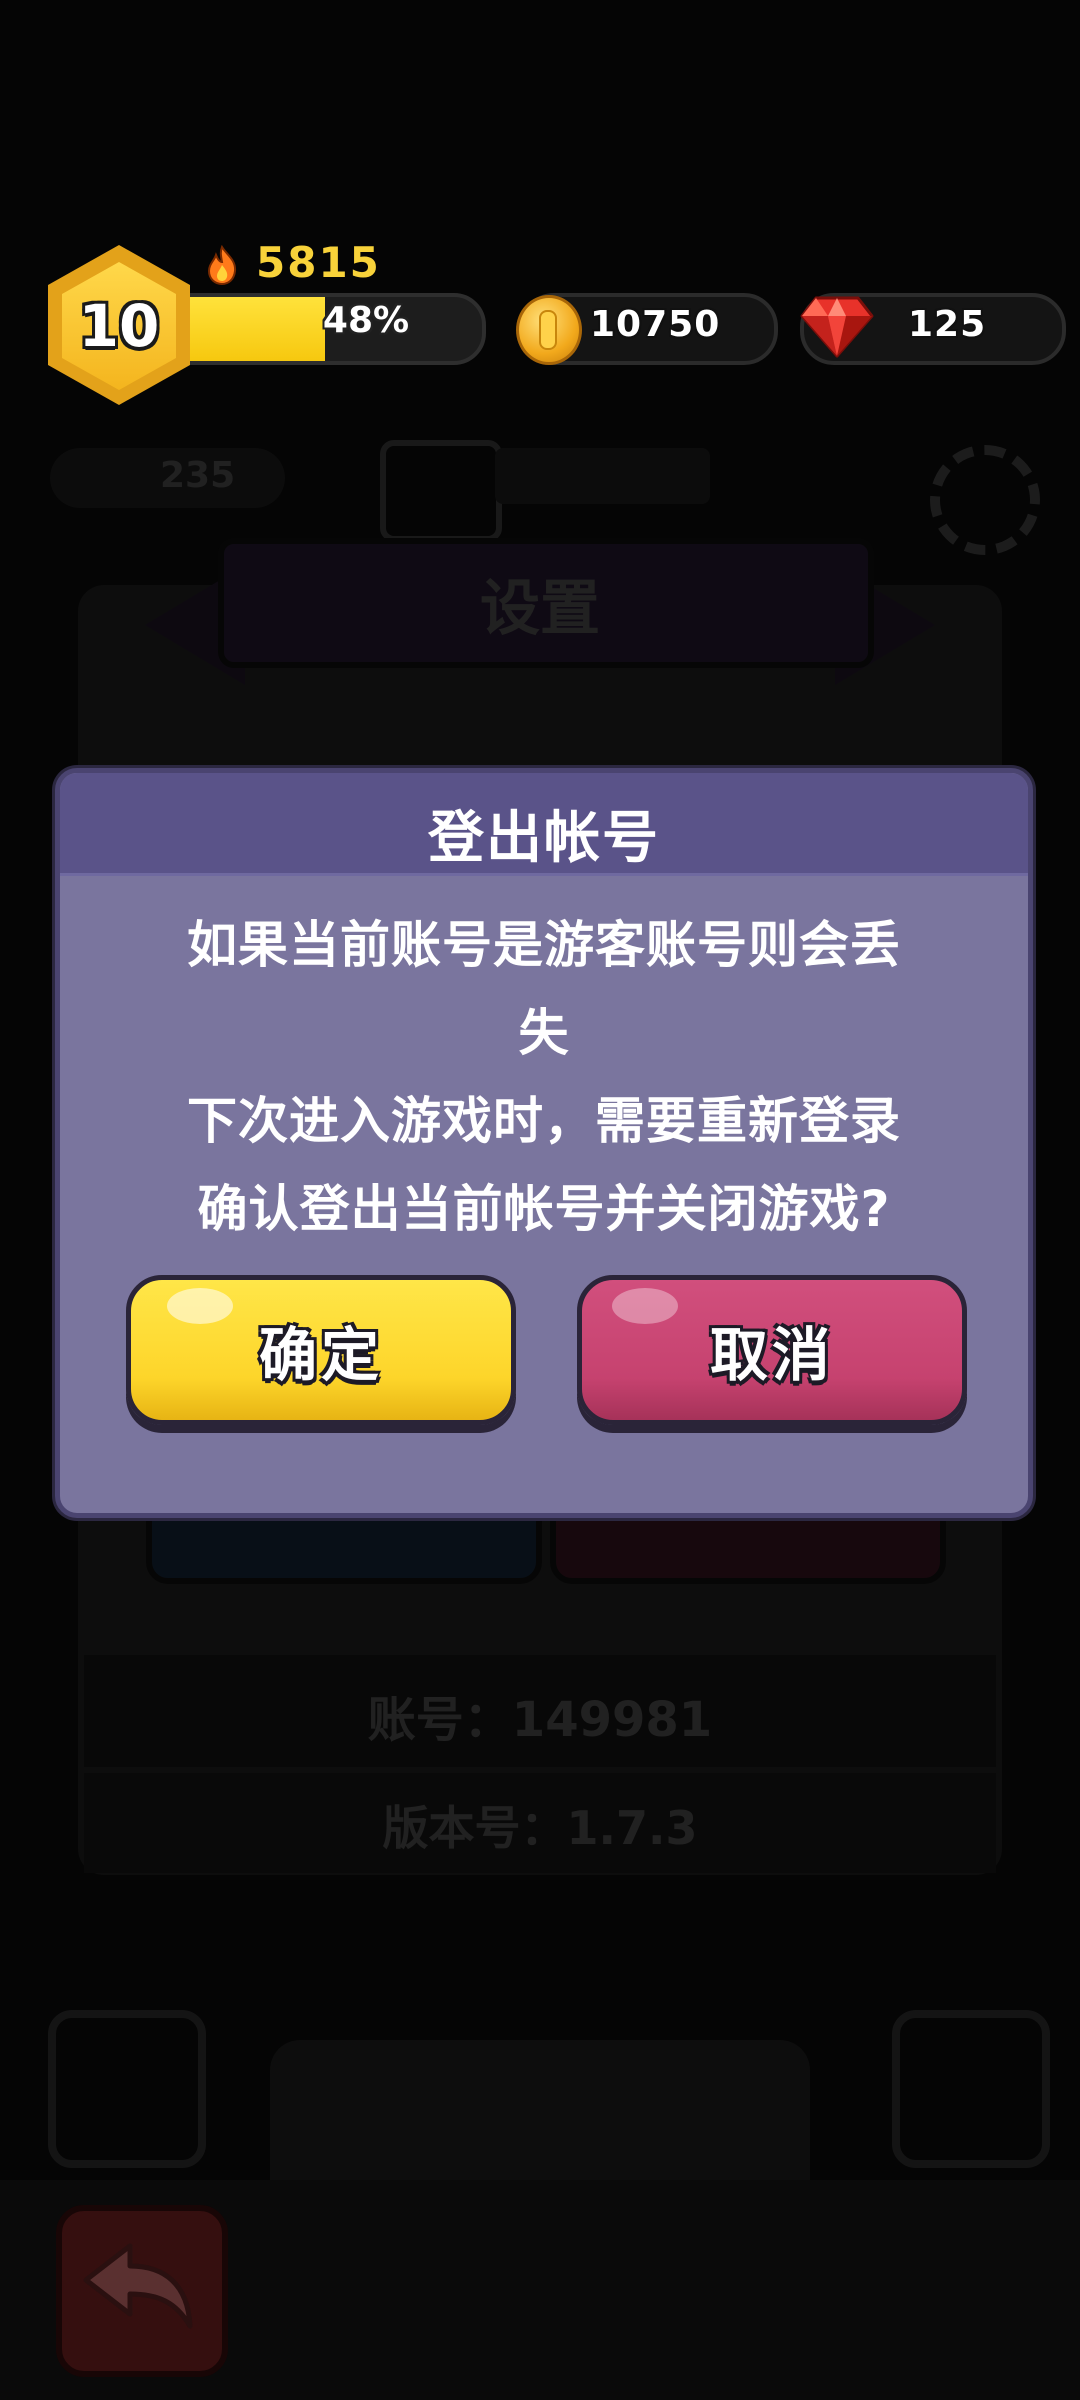 The height and width of the screenshot is (2400, 1080). What do you see at coordinates (971, 2089) in the screenshot?
I see `nav-right-icon` at bounding box center [971, 2089].